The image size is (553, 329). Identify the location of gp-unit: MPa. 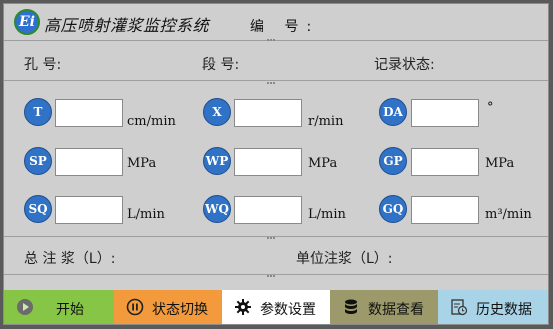
(500, 163).